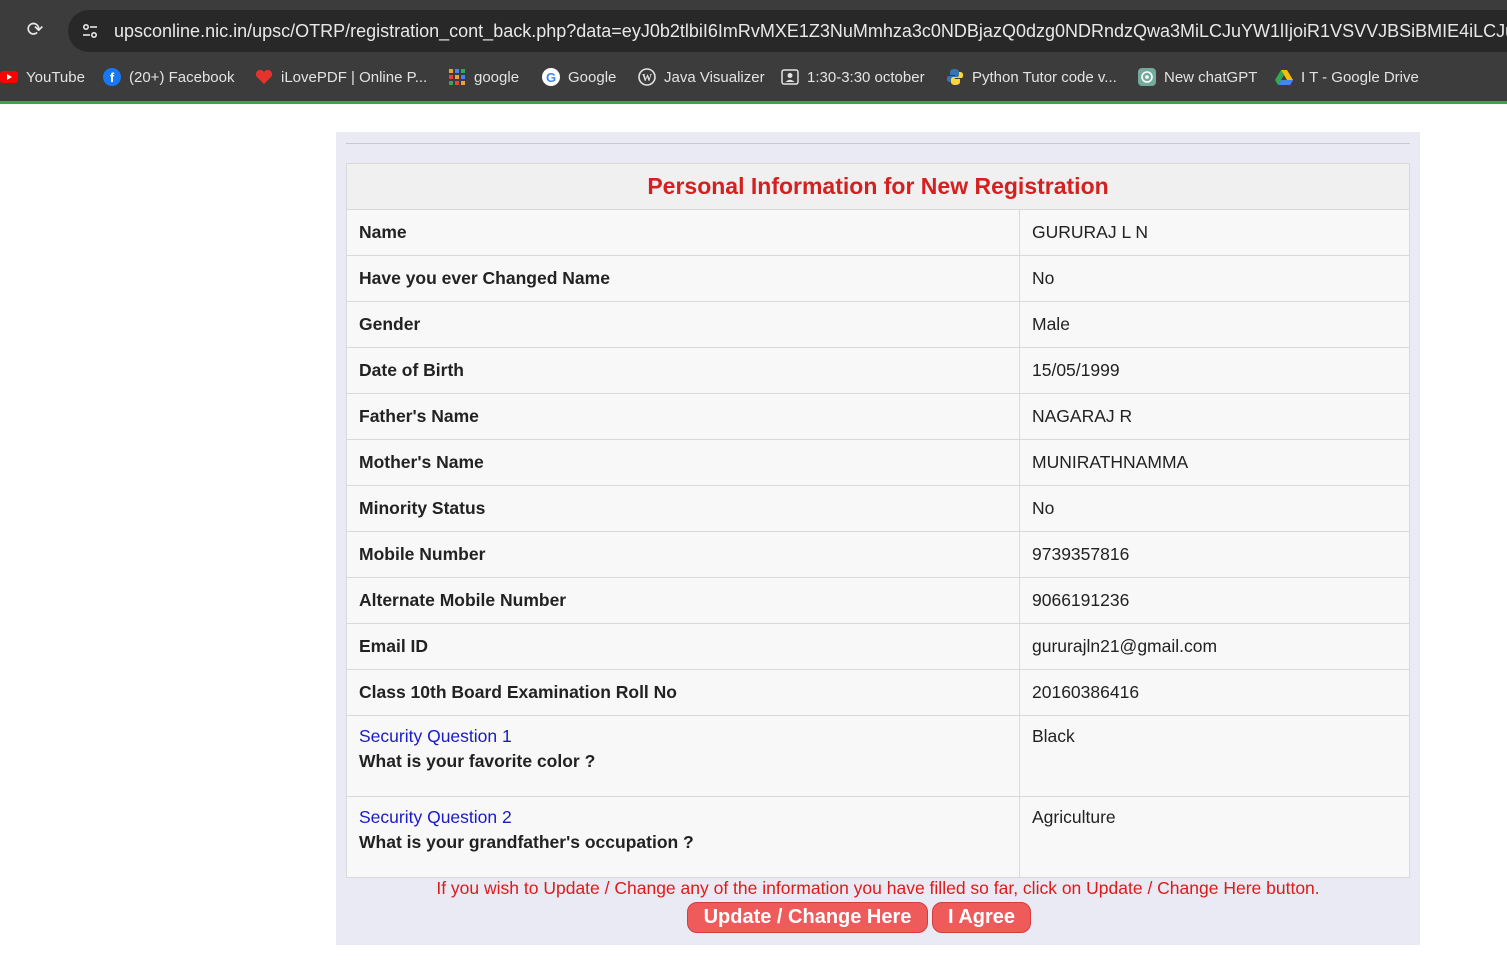 The width and height of the screenshot is (1507, 967). Describe the element at coordinates (866, 77) in the screenshot. I see `bookmark-label: 1:30-3:30 october` at that location.